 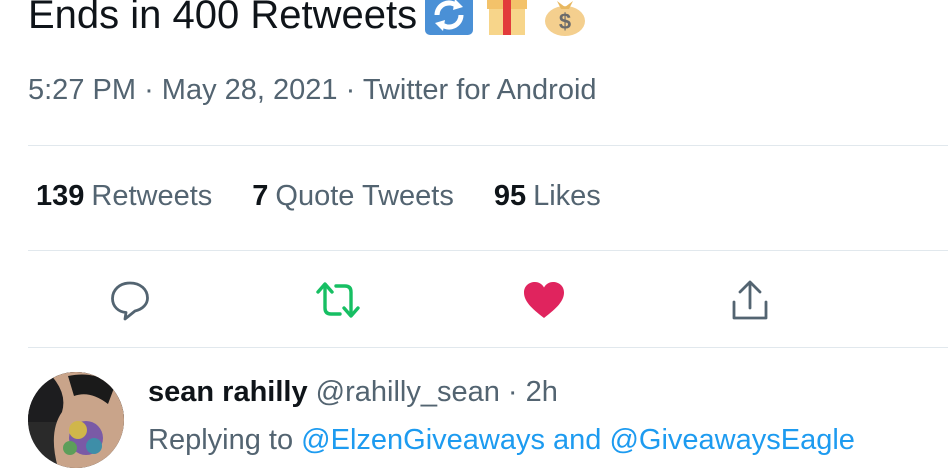 What do you see at coordinates (567, 196) in the screenshot?
I see `likes-label: Likes` at bounding box center [567, 196].